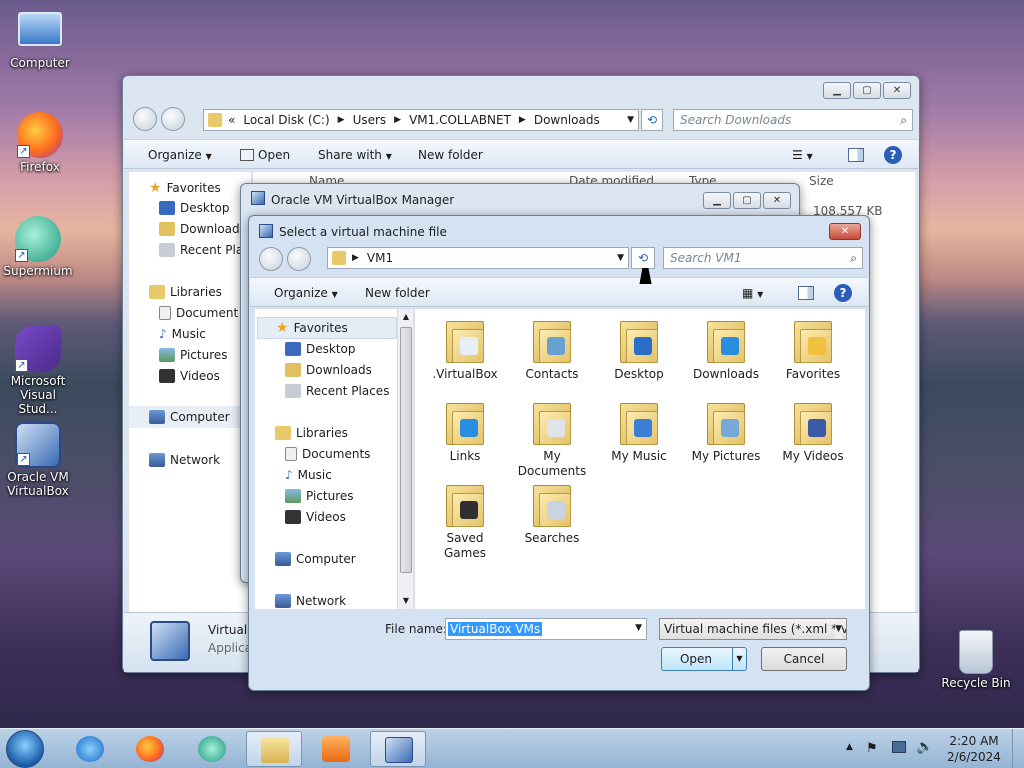  I want to click on dialog-nav-music: ♪ Music, so click(308, 475).